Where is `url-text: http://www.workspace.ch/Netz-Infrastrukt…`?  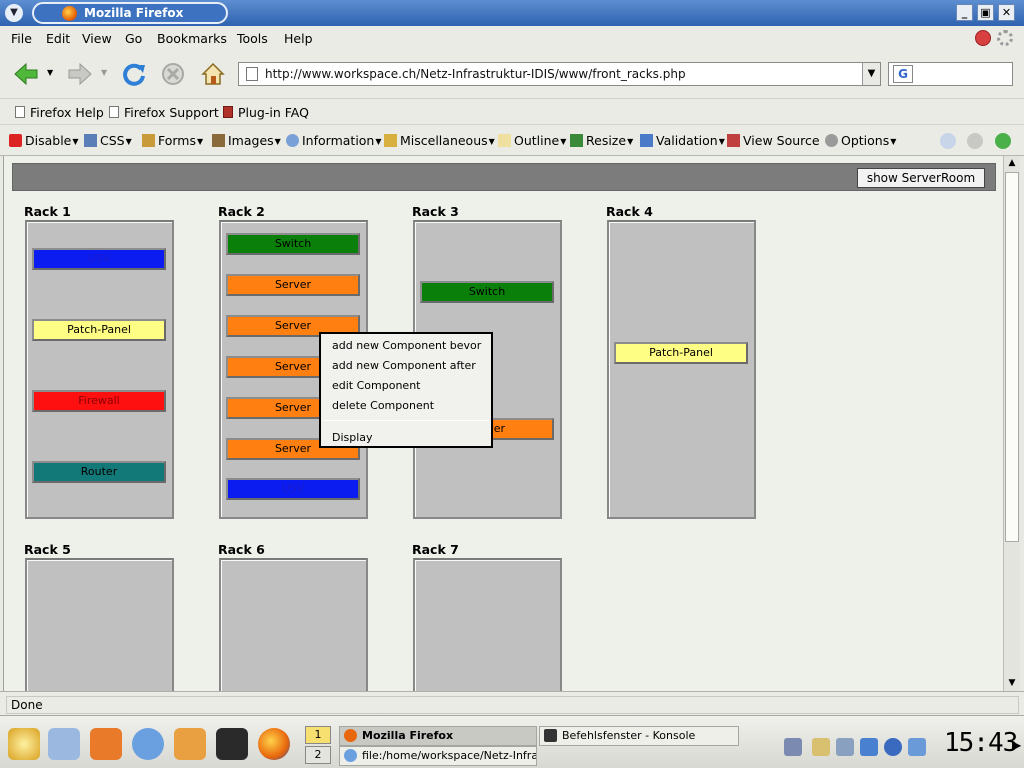 url-text: http://www.workspace.ch/Netz-Infrastrukt… is located at coordinates (475, 74).